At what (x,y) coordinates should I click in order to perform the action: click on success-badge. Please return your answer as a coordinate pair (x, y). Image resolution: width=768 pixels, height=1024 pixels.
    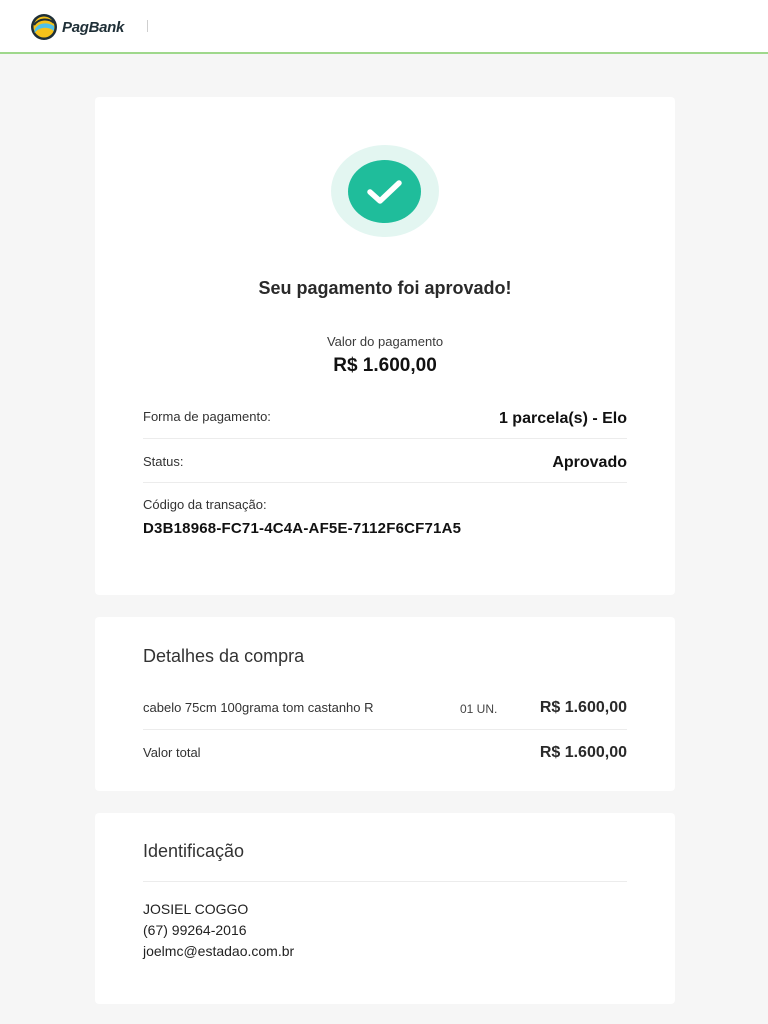
    Looking at the image, I should click on (384, 191).